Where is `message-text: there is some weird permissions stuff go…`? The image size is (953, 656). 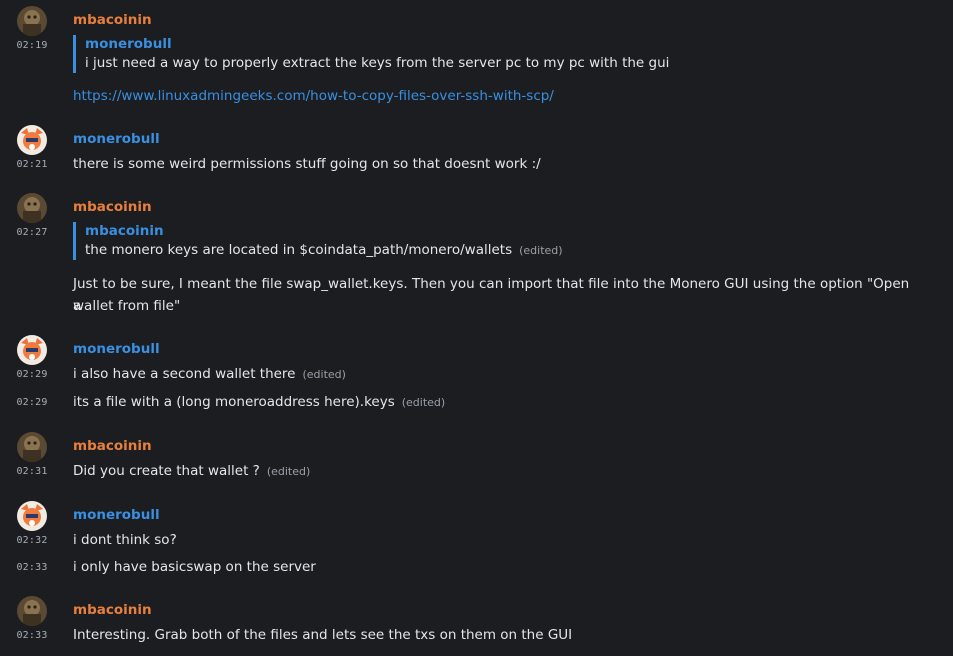 message-text: there is some weird permissions stuff go… is located at coordinates (307, 164).